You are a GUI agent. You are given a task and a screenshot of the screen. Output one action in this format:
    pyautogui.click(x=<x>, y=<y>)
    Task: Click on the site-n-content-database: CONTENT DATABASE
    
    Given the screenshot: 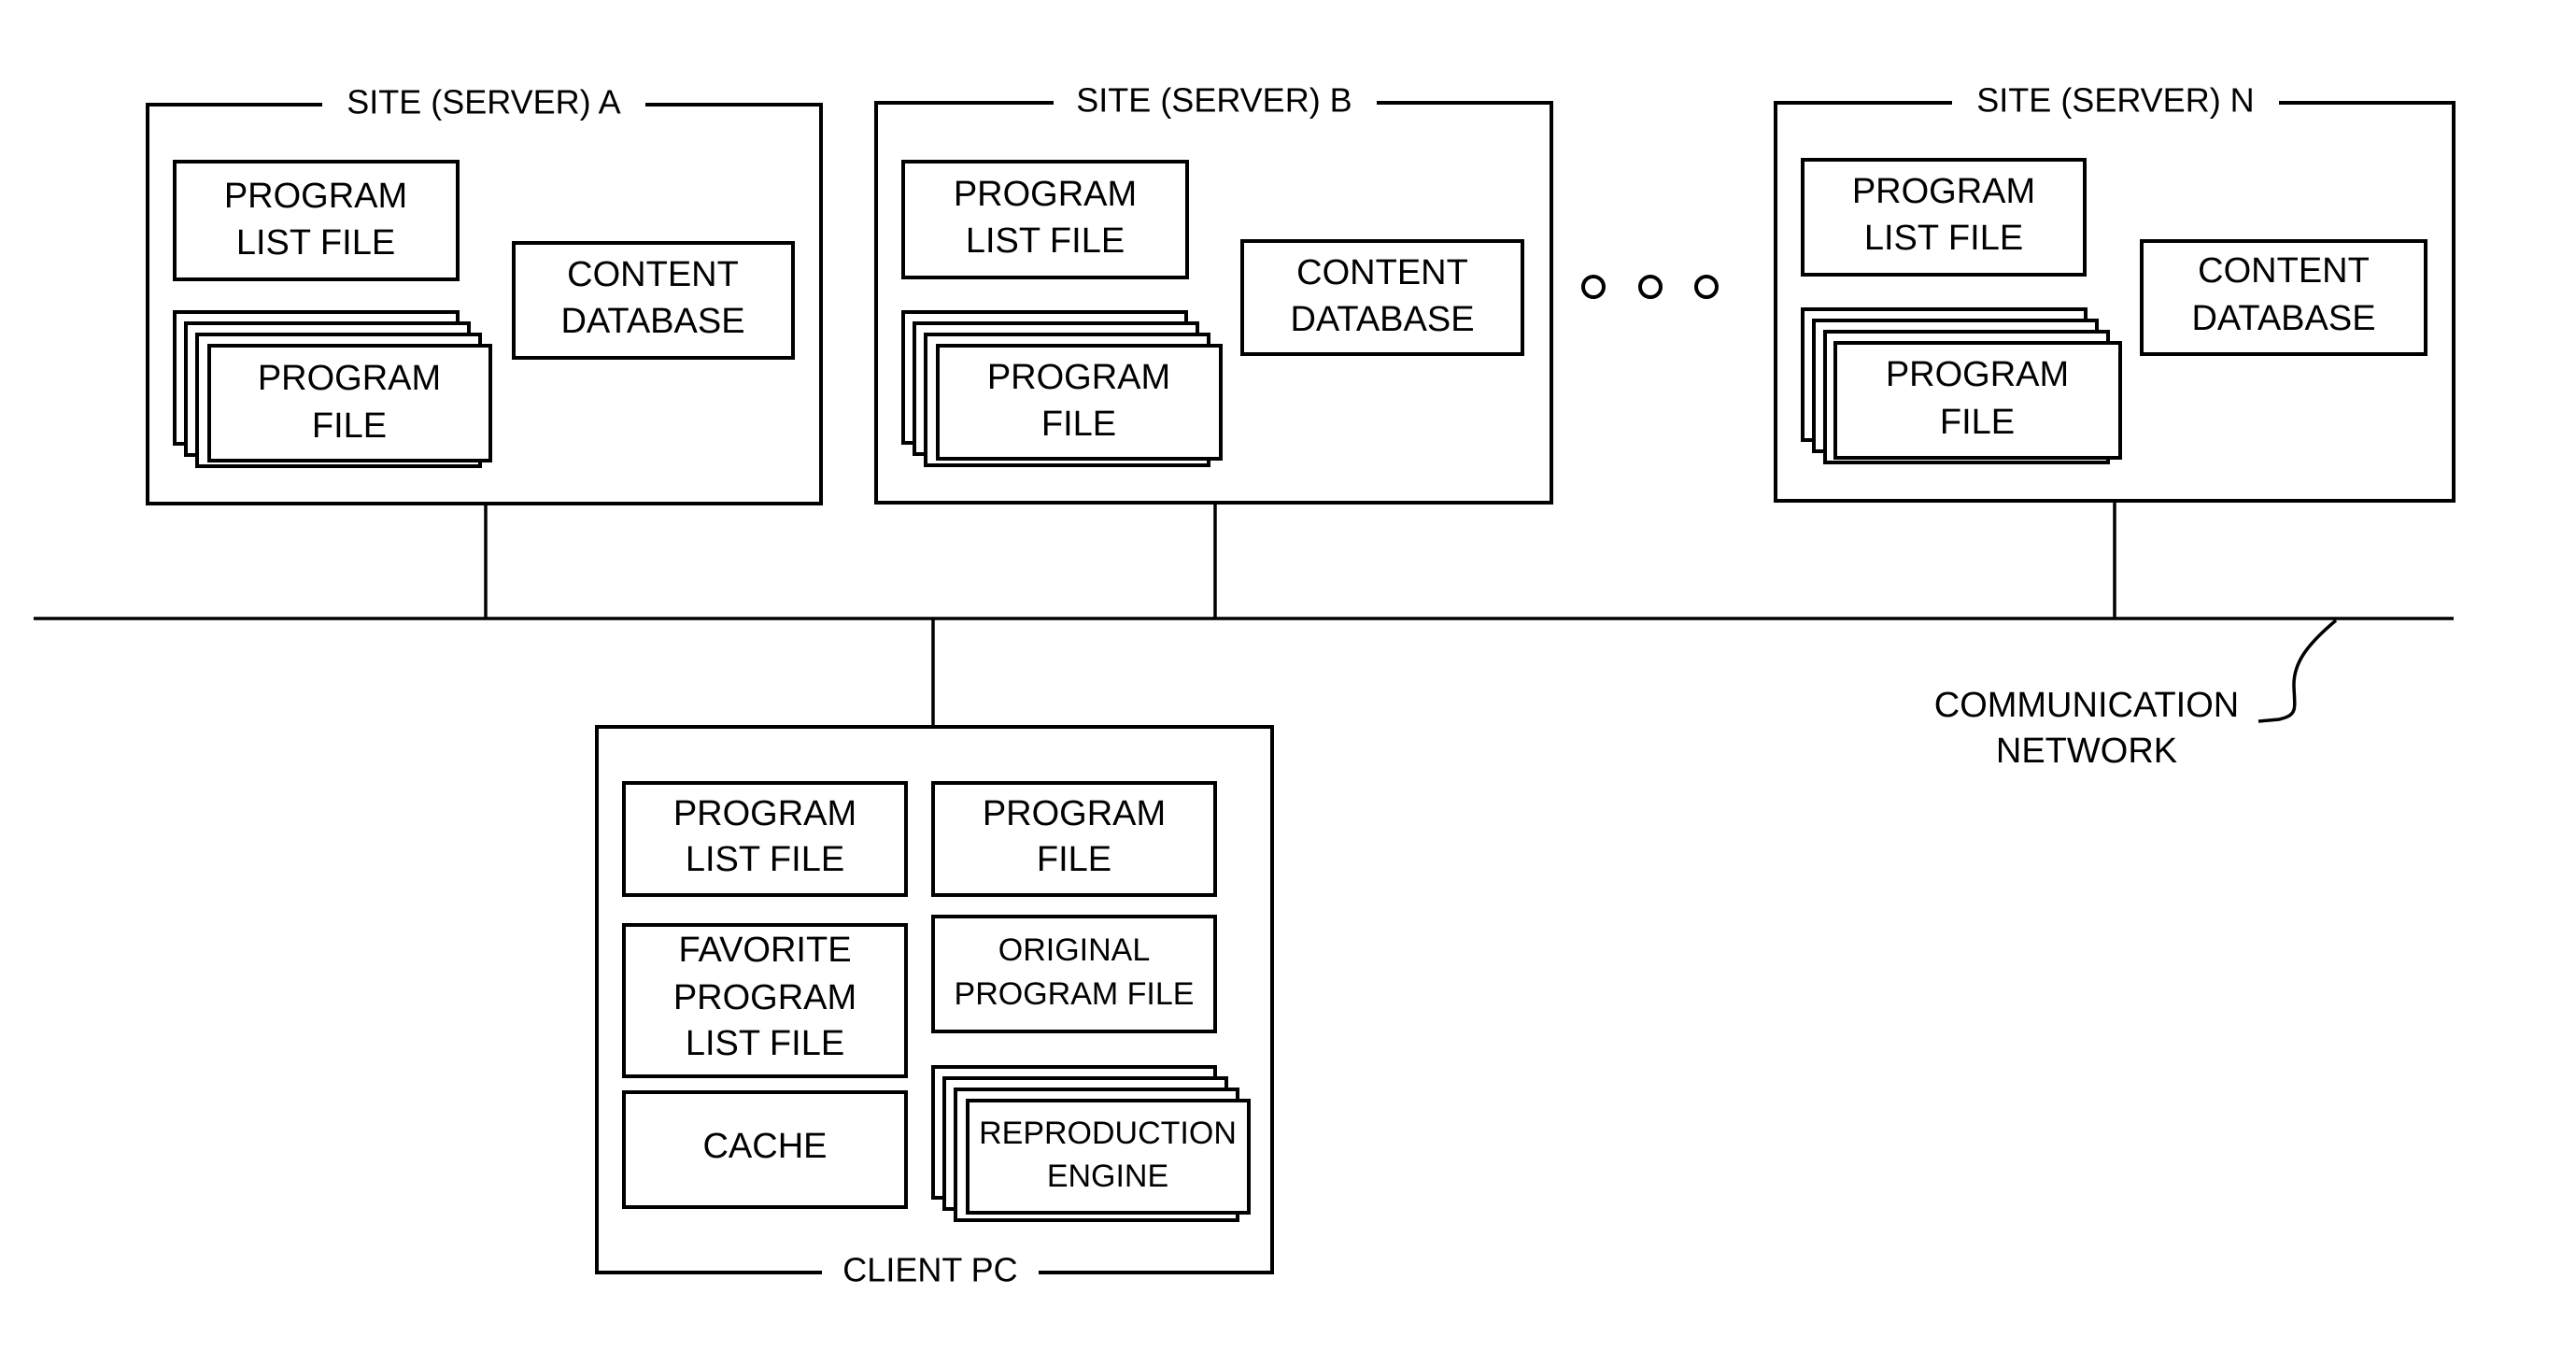 What is the action you would take?
    pyautogui.click(x=2283, y=297)
    